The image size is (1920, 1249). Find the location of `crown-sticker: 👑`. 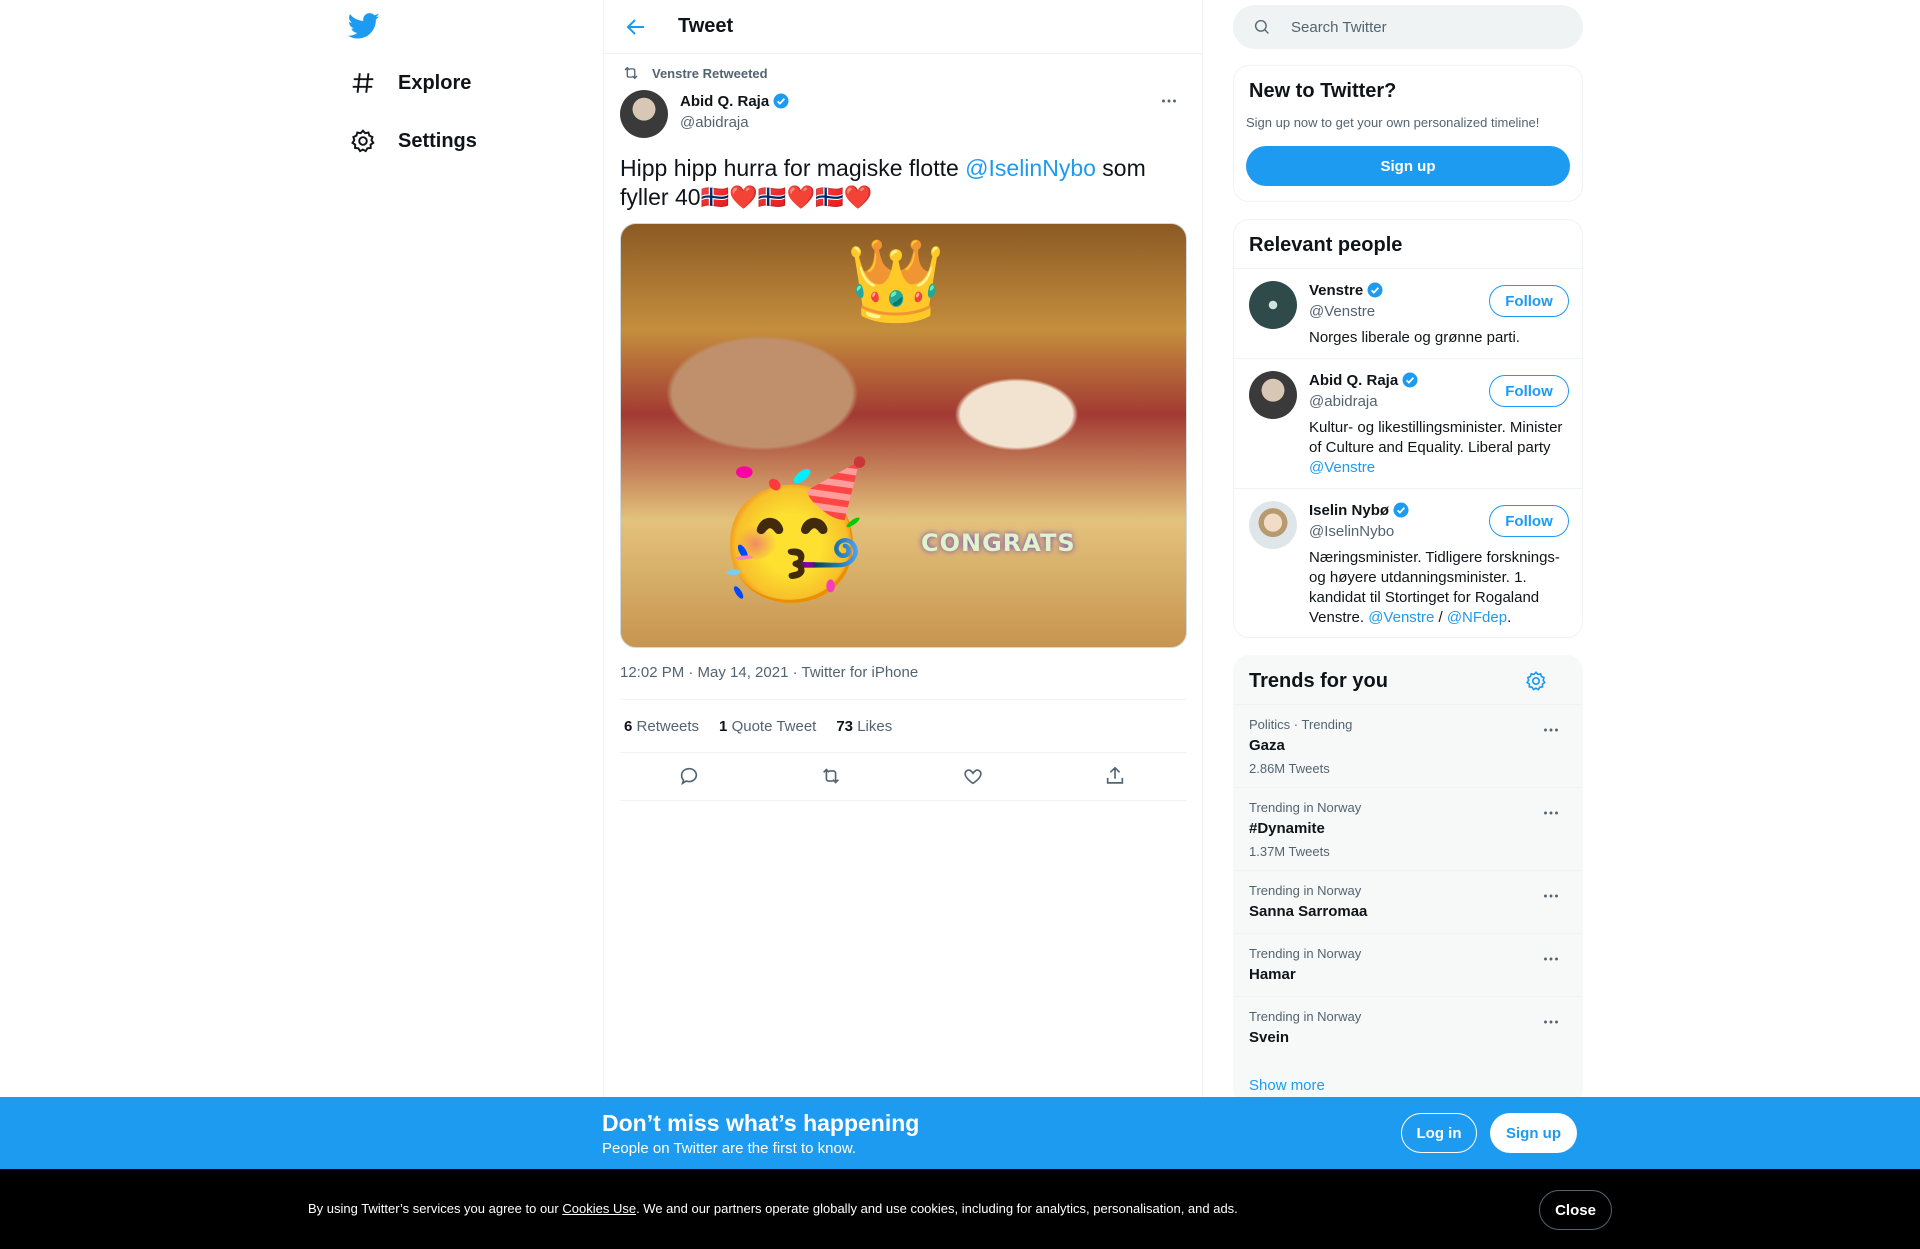

crown-sticker: 👑 is located at coordinates (896, 280).